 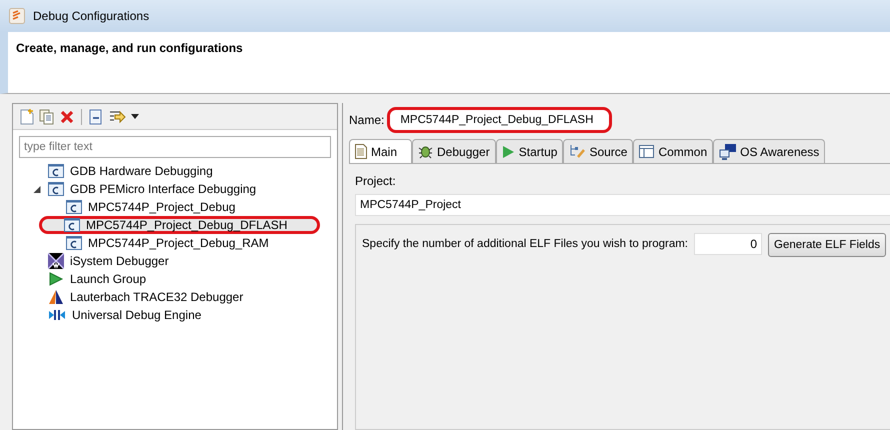 I want to click on table-icon, so click(x=646, y=151).